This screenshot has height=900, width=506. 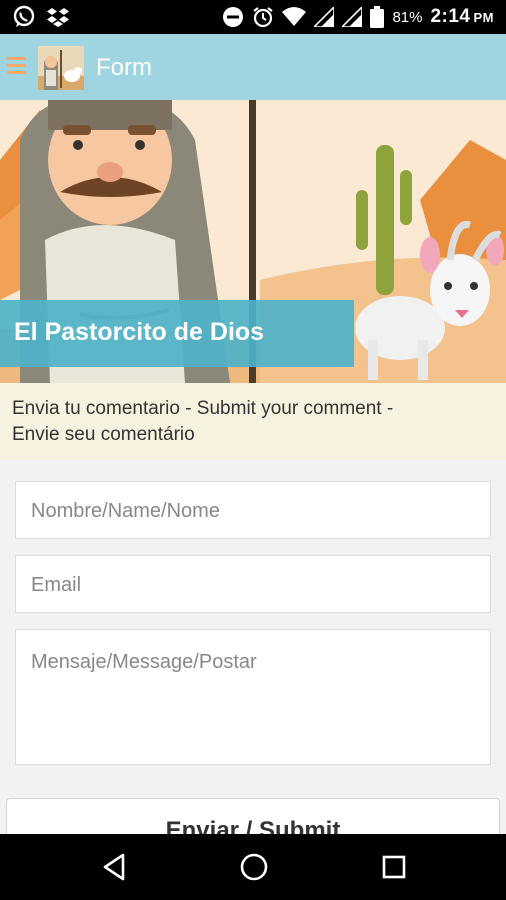 What do you see at coordinates (24, 16) in the screenshot?
I see `whatsapp-icon` at bounding box center [24, 16].